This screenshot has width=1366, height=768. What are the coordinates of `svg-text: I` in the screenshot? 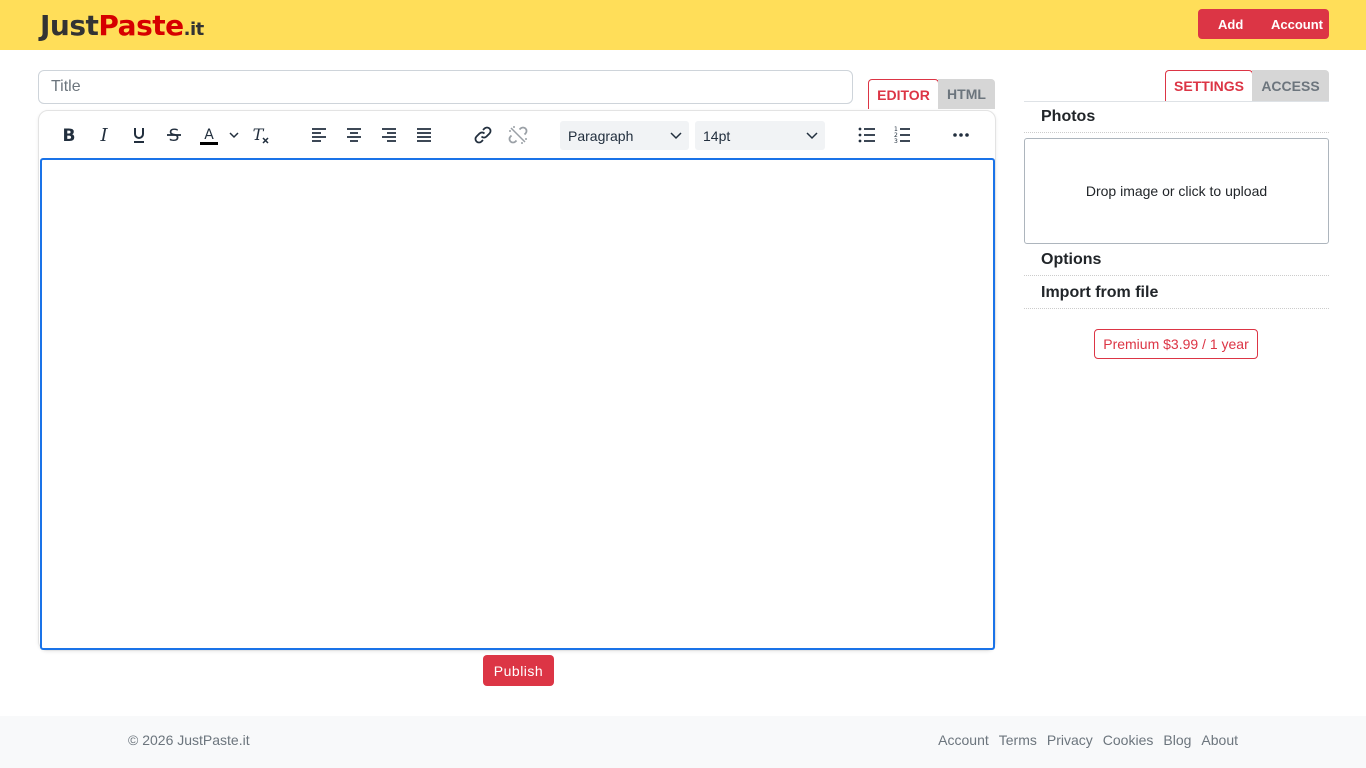 It's located at (103, 135).